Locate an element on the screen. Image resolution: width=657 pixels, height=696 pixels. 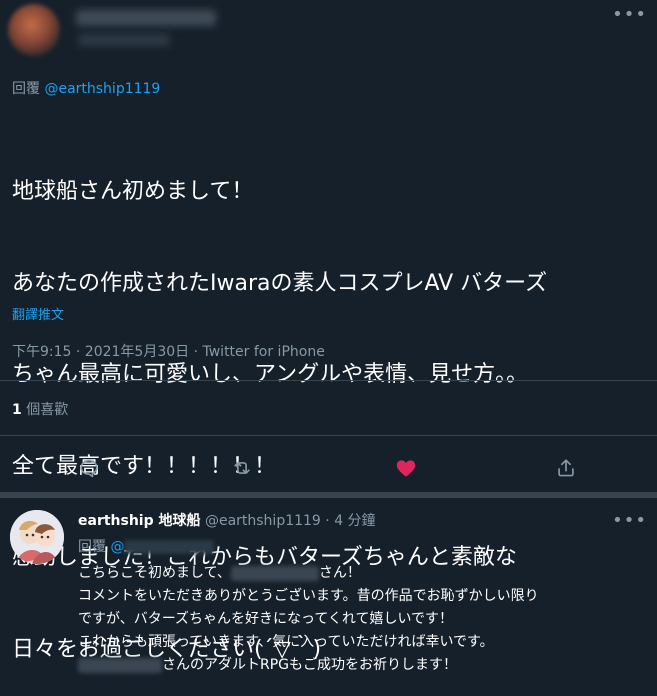
reply-author-name: earthship 地球船 is located at coordinates (139, 521).